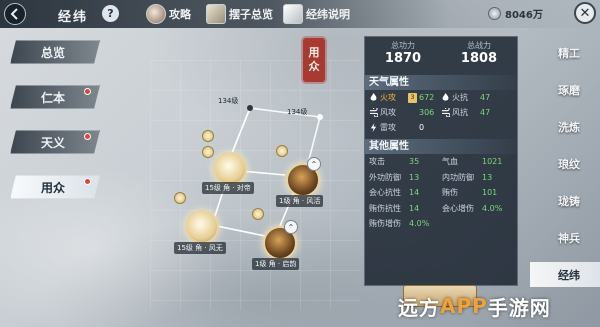 The height and width of the screenshot is (327, 600). Describe the element at coordinates (458, 177) in the screenshot. I see `attr-key: 内功防御` at that location.